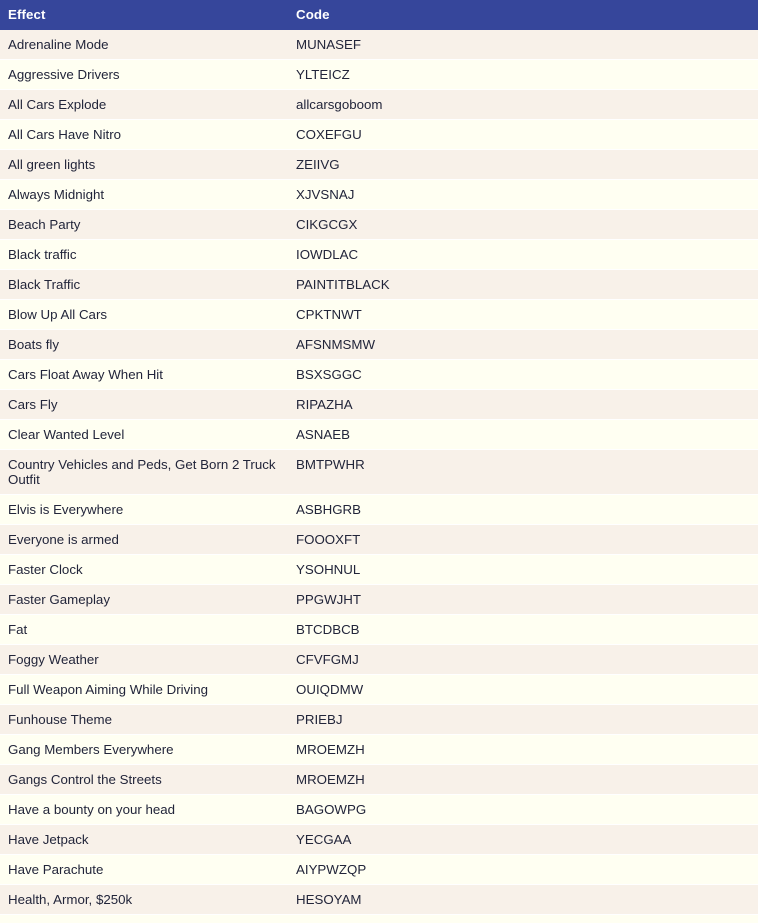 Image resolution: width=766 pixels, height=923 pixels. I want to click on cell-code: AIYPWZQP, so click(523, 869).